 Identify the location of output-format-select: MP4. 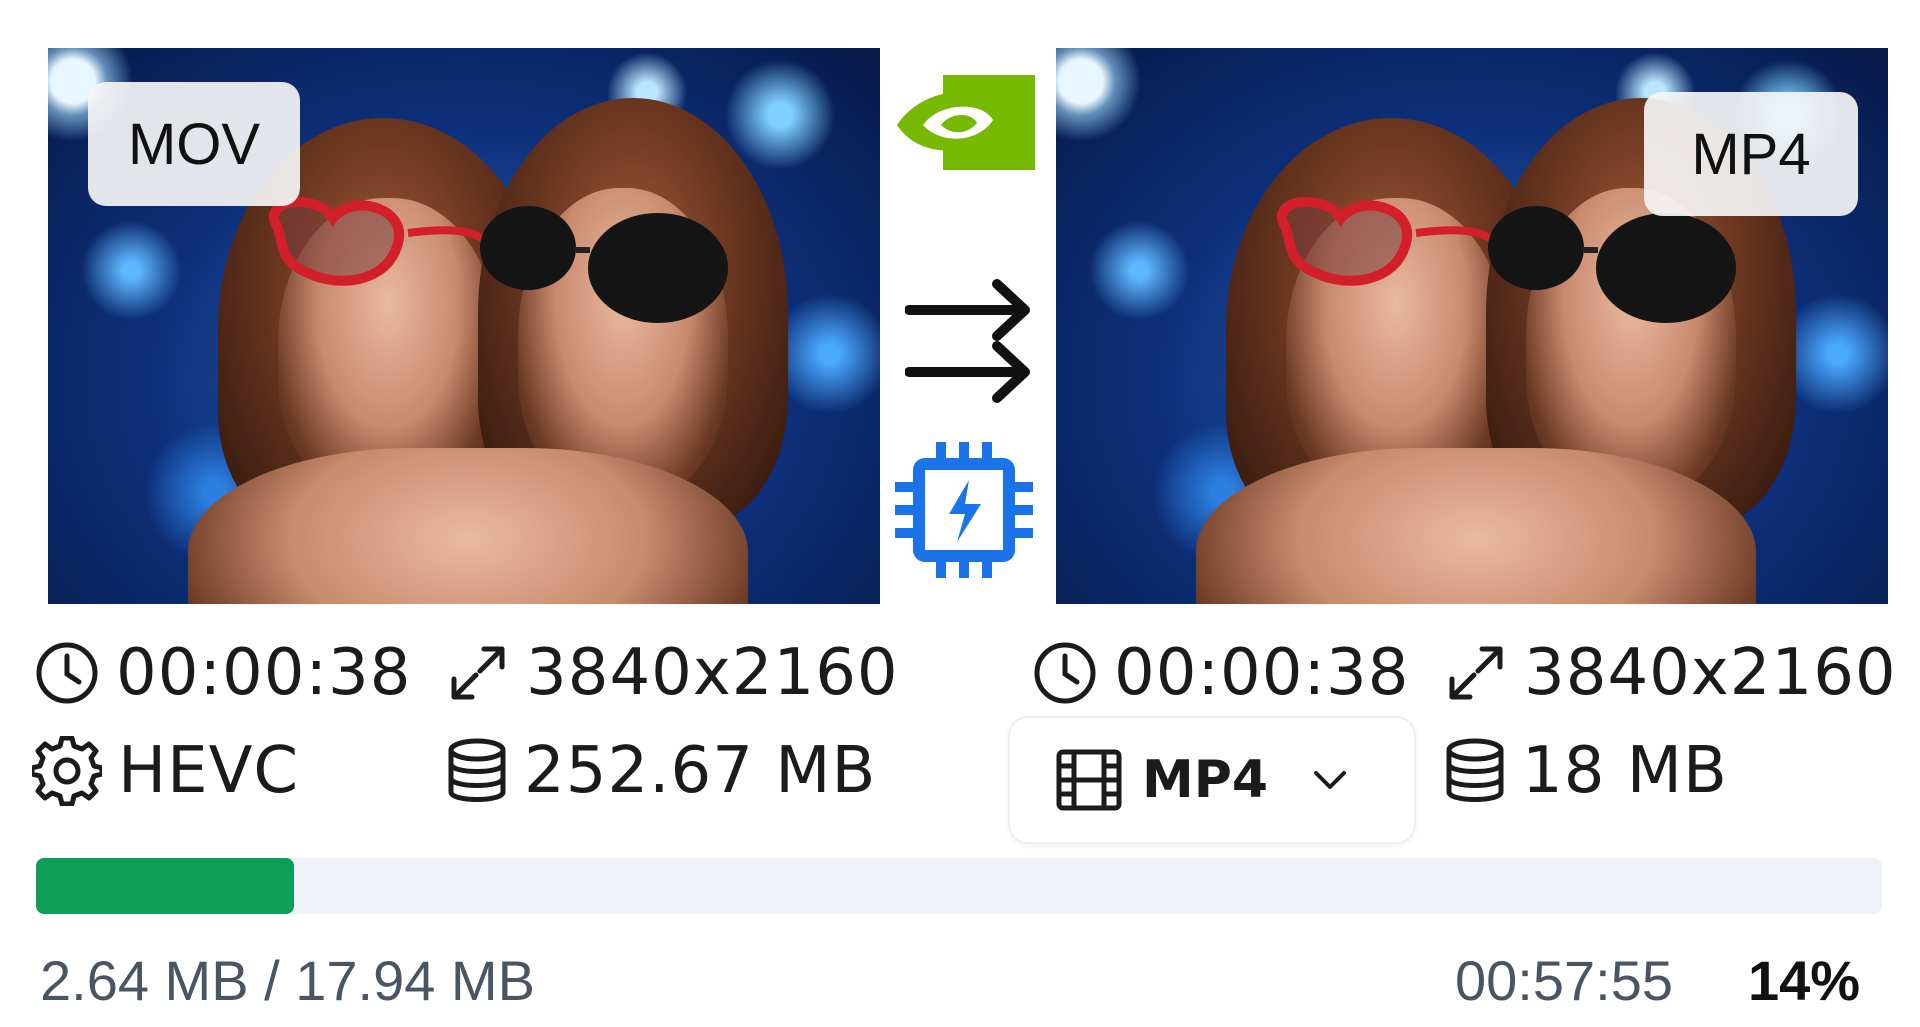
(1212, 780).